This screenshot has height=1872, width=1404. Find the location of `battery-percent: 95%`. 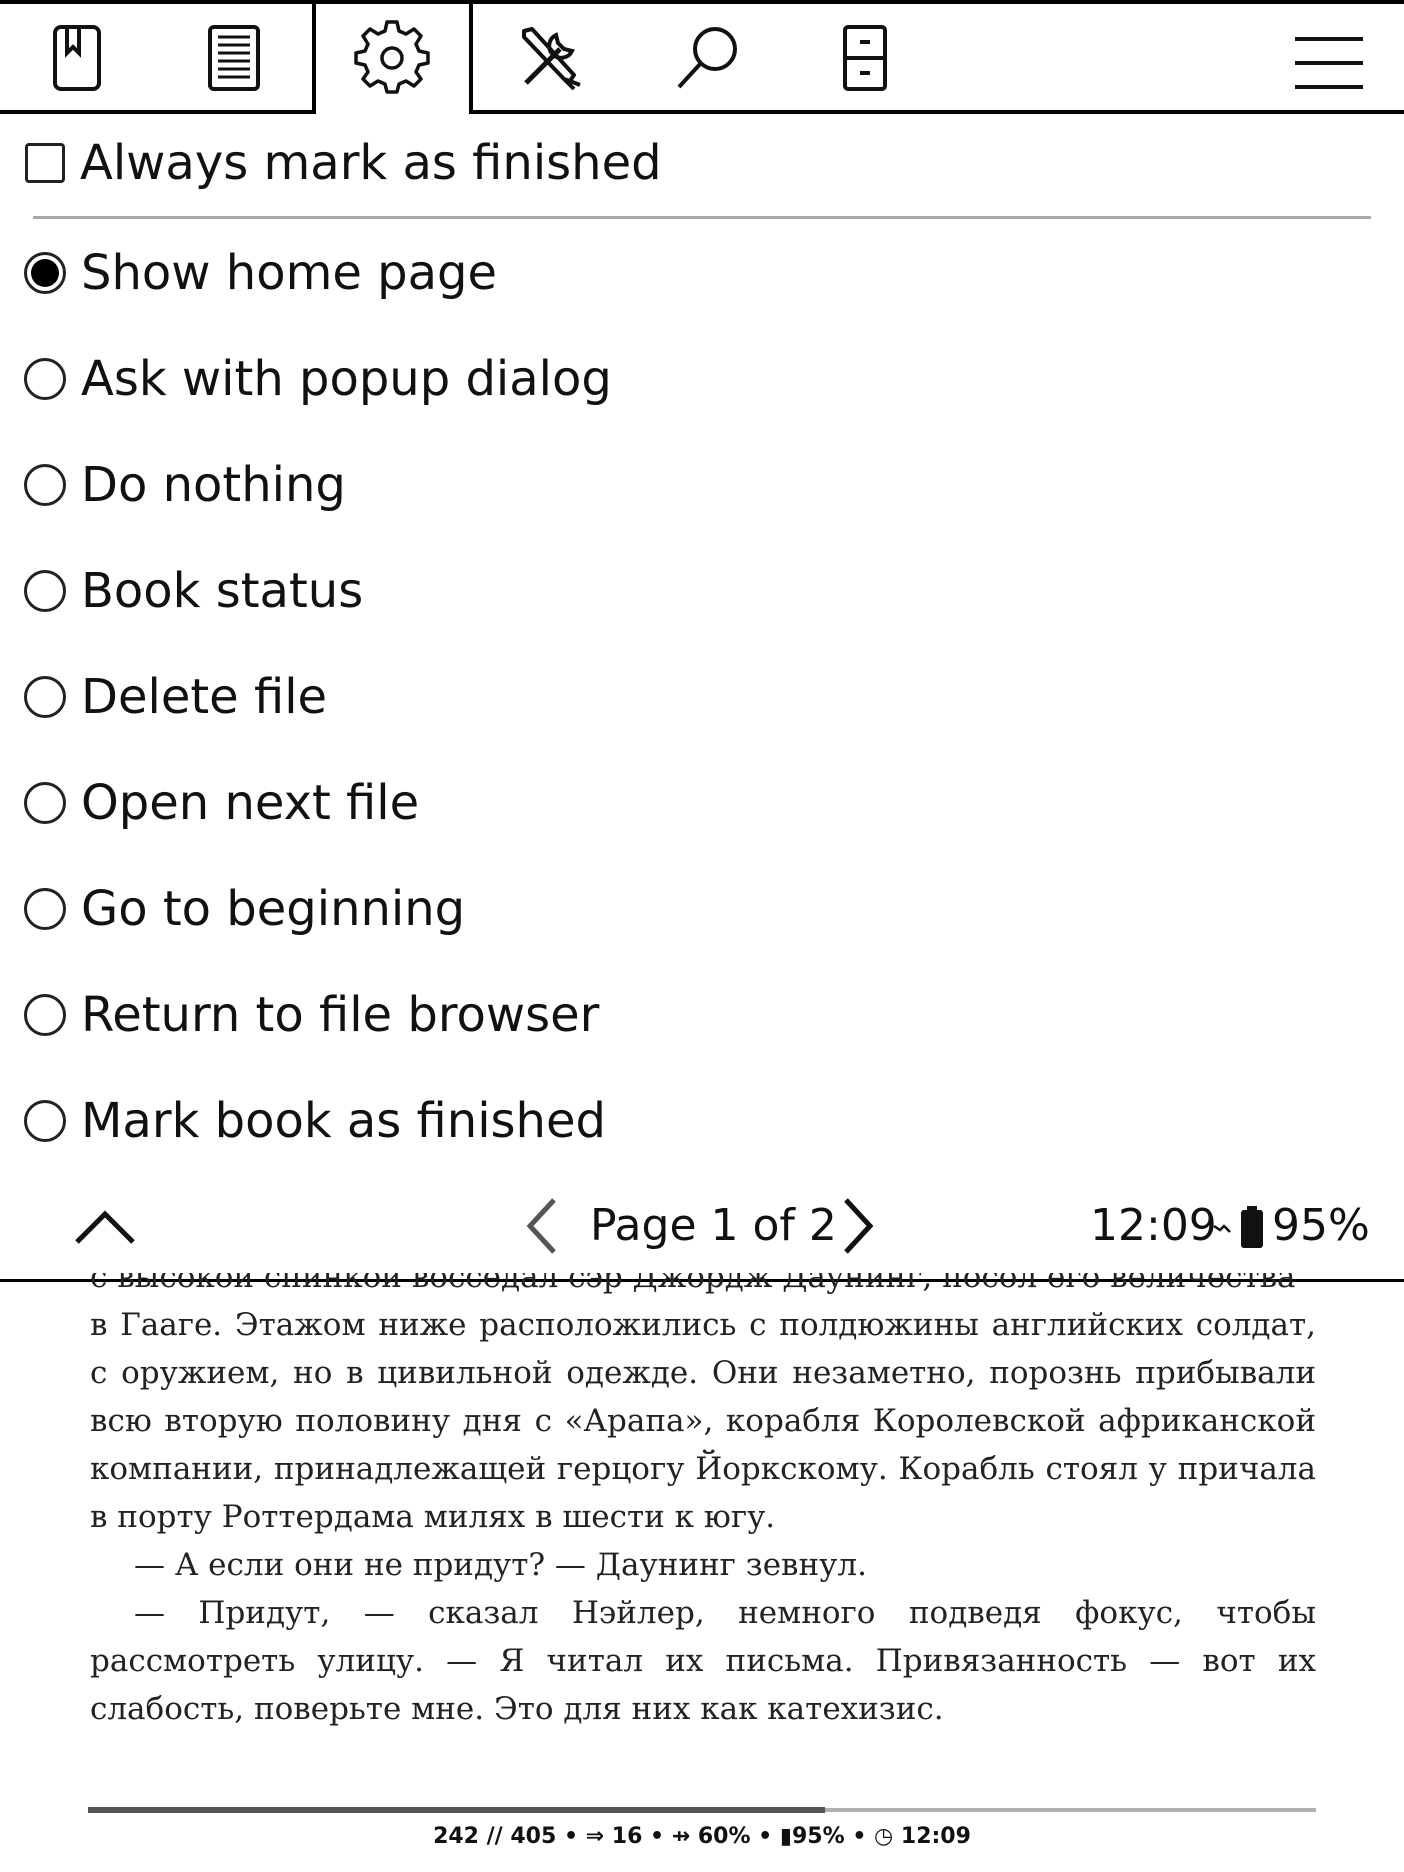

battery-percent: 95% is located at coordinates (1321, 1225).